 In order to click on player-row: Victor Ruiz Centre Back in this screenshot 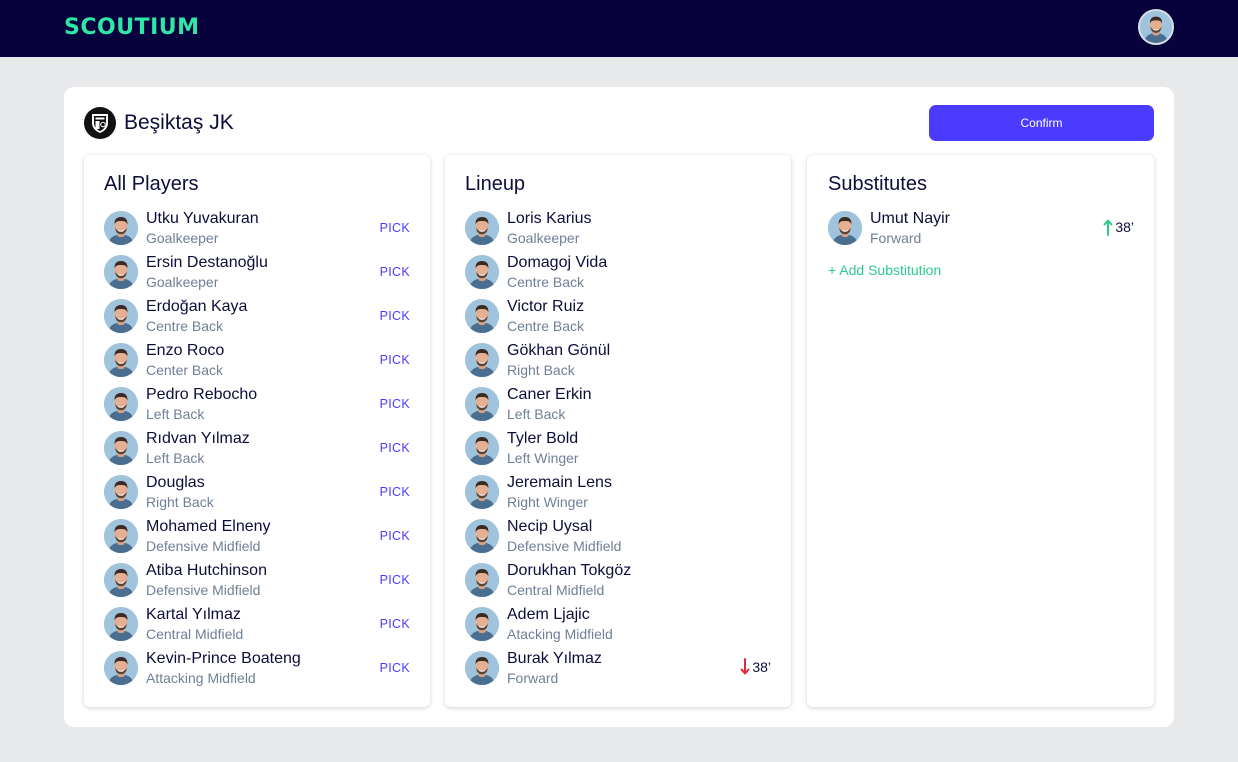, I will do `click(618, 319)`.